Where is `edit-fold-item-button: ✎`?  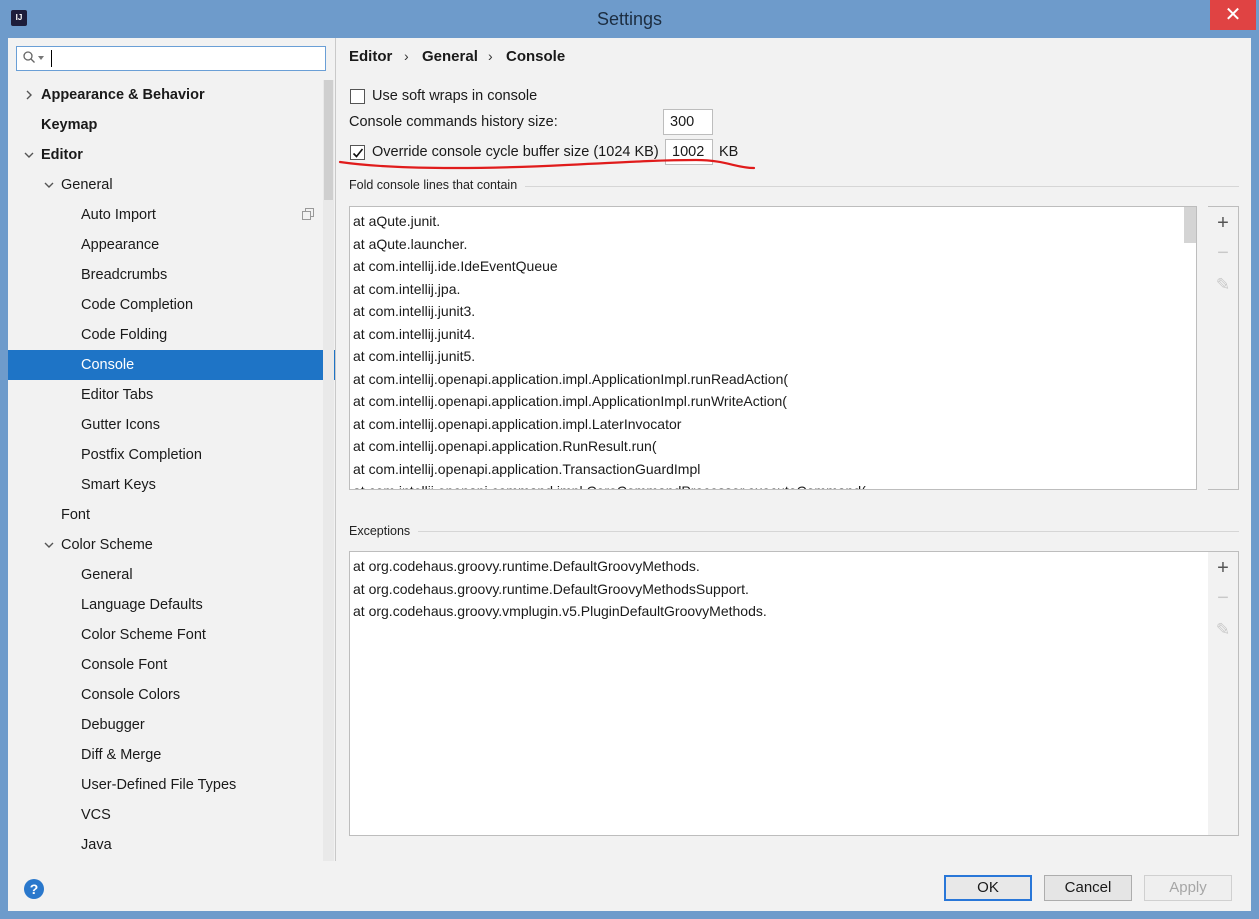 edit-fold-item-button: ✎ is located at coordinates (1223, 285).